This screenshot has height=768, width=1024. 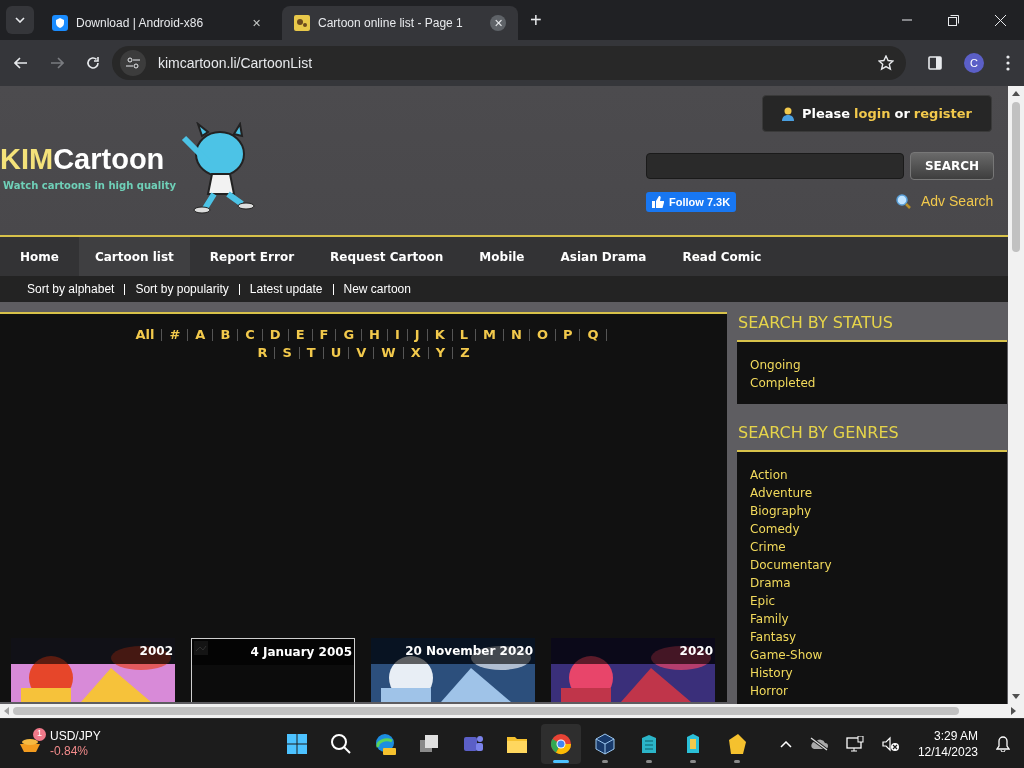 What do you see at coordinates (182, 289) in the screenshot?
I see `sort-link: Sort by popularity` at bounding box center [182, 289].